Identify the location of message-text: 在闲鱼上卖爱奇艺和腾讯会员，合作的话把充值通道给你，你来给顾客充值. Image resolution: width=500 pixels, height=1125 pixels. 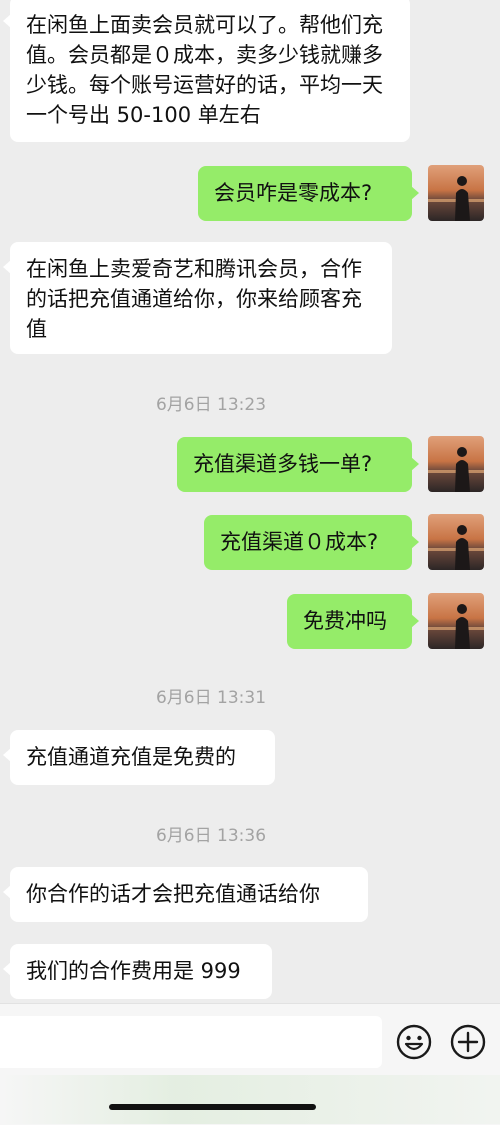
(194, 299).